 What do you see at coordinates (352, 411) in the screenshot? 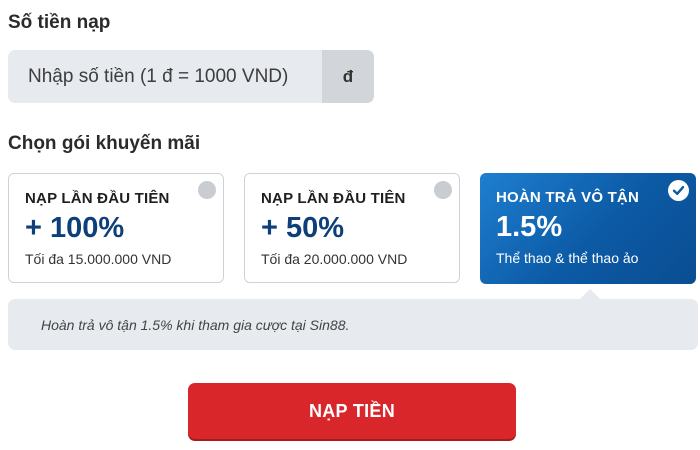
I see `deposit-button: NẠP TIỀN` at bounding box center [352, 411].